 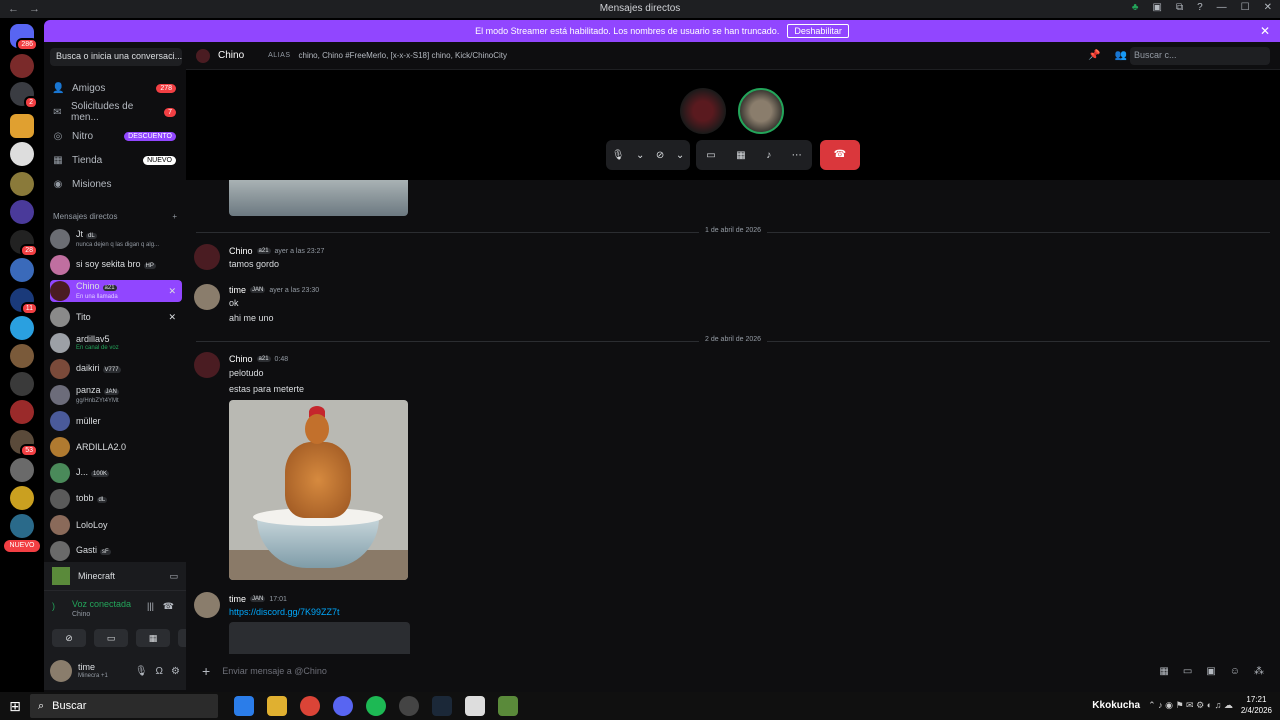 I want to click on screen-share-button: ▭, so click(x=111, y=638).